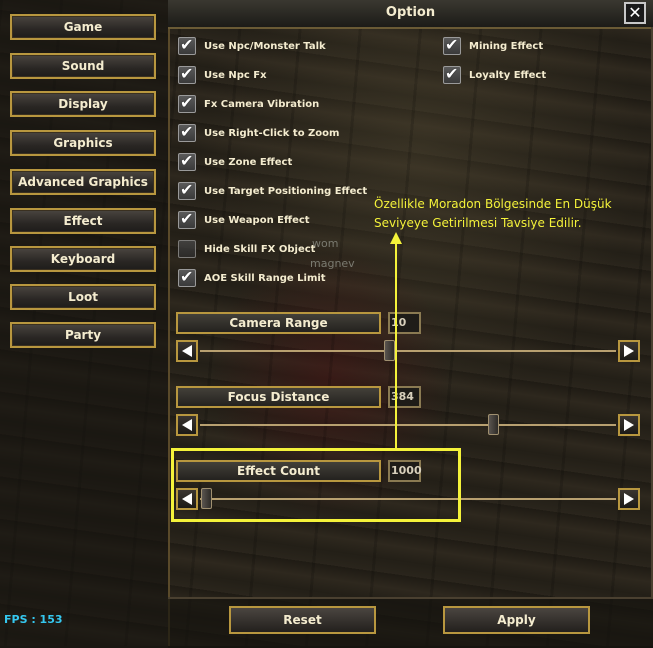  I want to click on checkbox-fx-camera-vibration: ✔, so click(187, 103).